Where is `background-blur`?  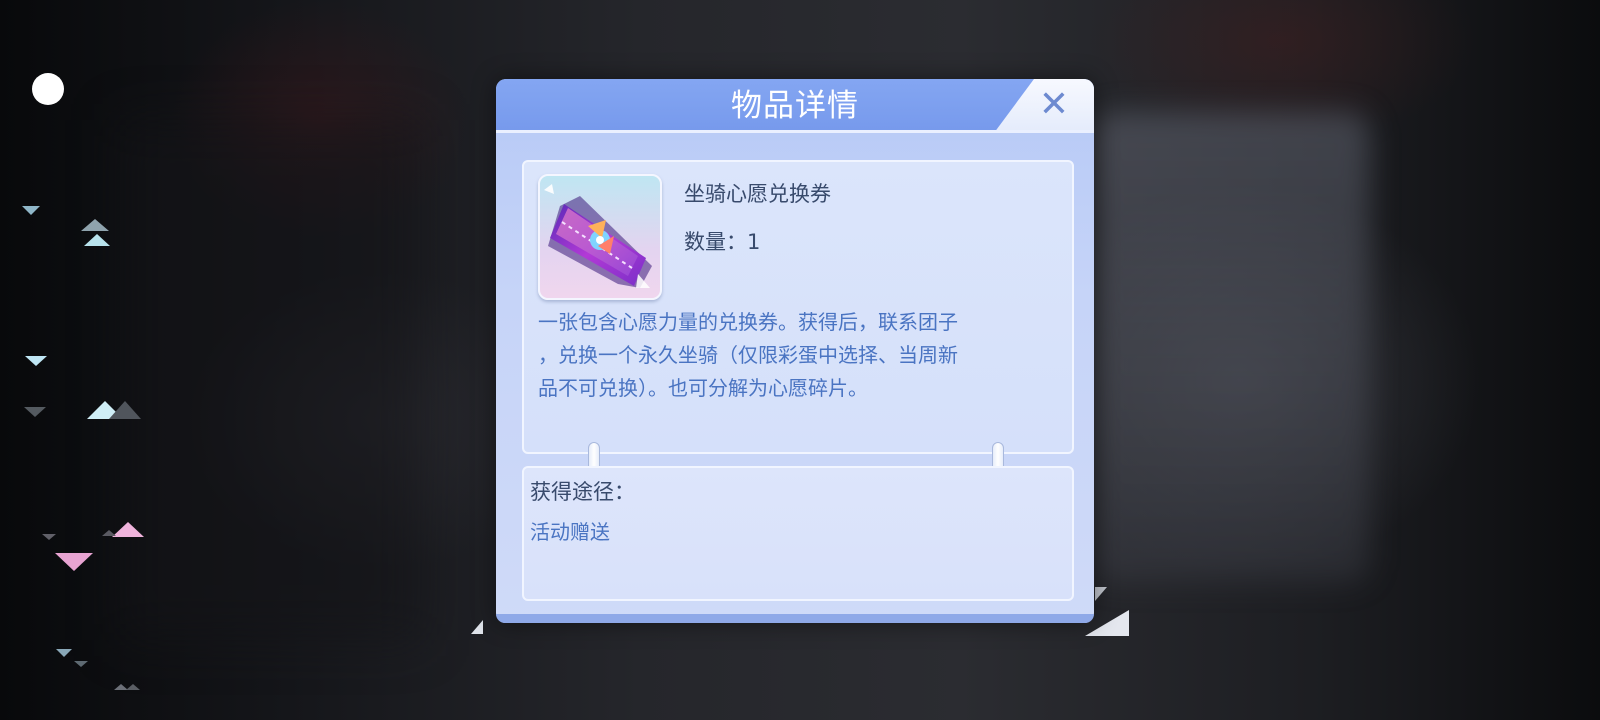 background-blur is located at coordinates (270, 380).